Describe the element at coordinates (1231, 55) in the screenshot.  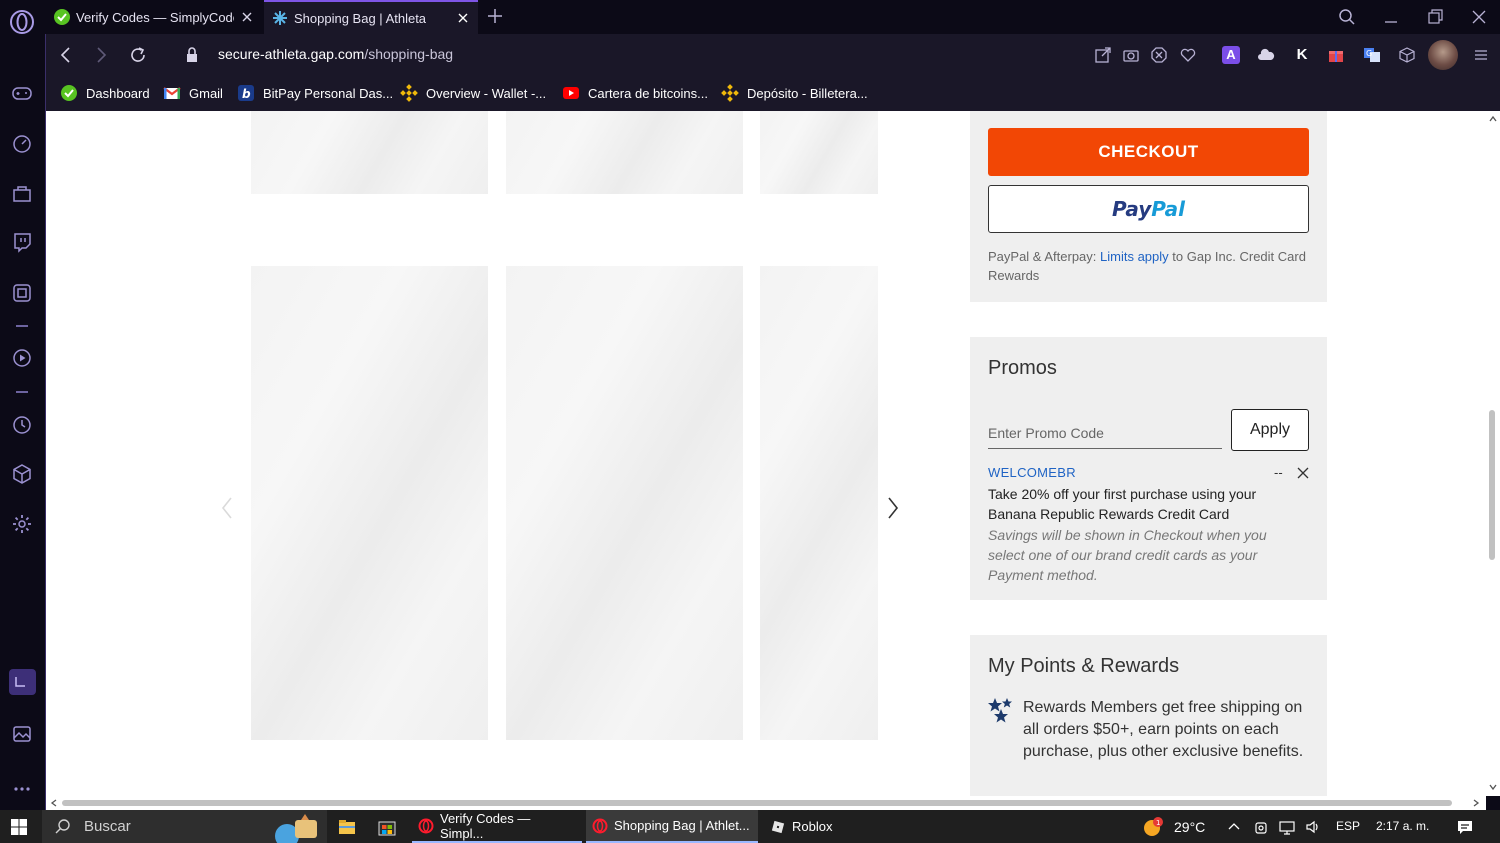
I see `extension-a-icon: A` at that location.